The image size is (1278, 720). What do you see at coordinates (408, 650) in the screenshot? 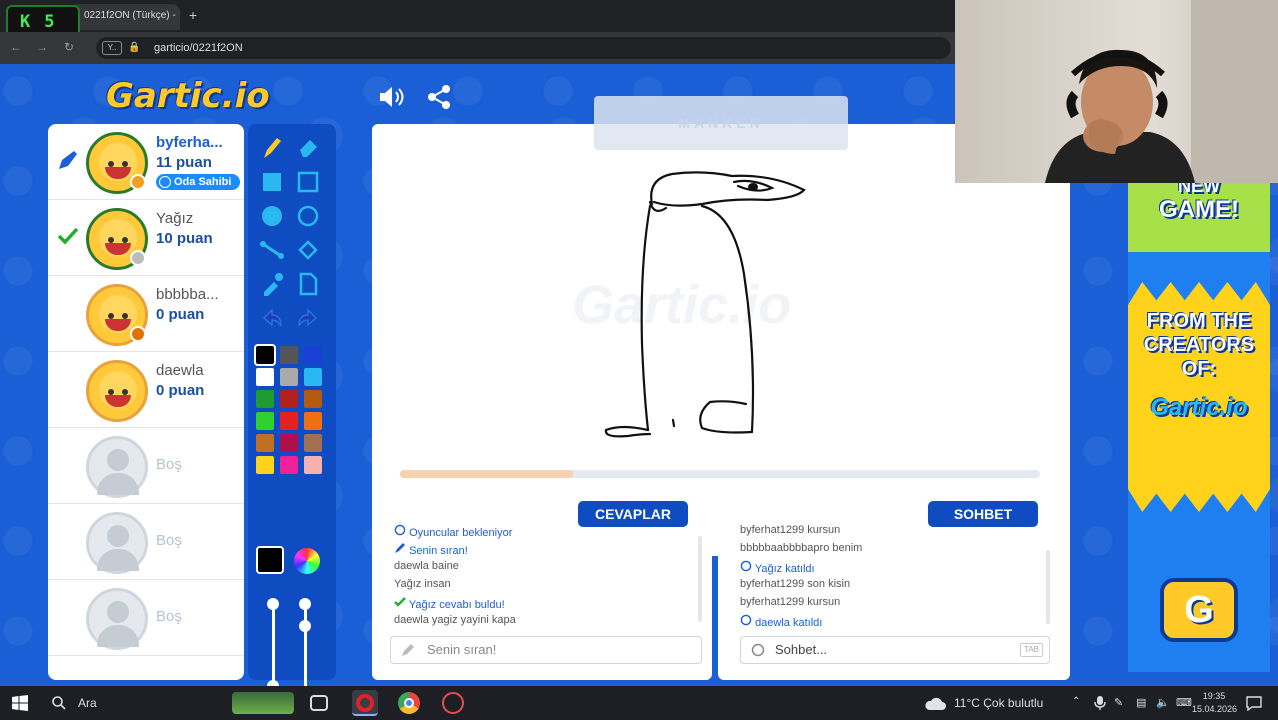
I see `pencil-icon` at bounding box center [408, 650].